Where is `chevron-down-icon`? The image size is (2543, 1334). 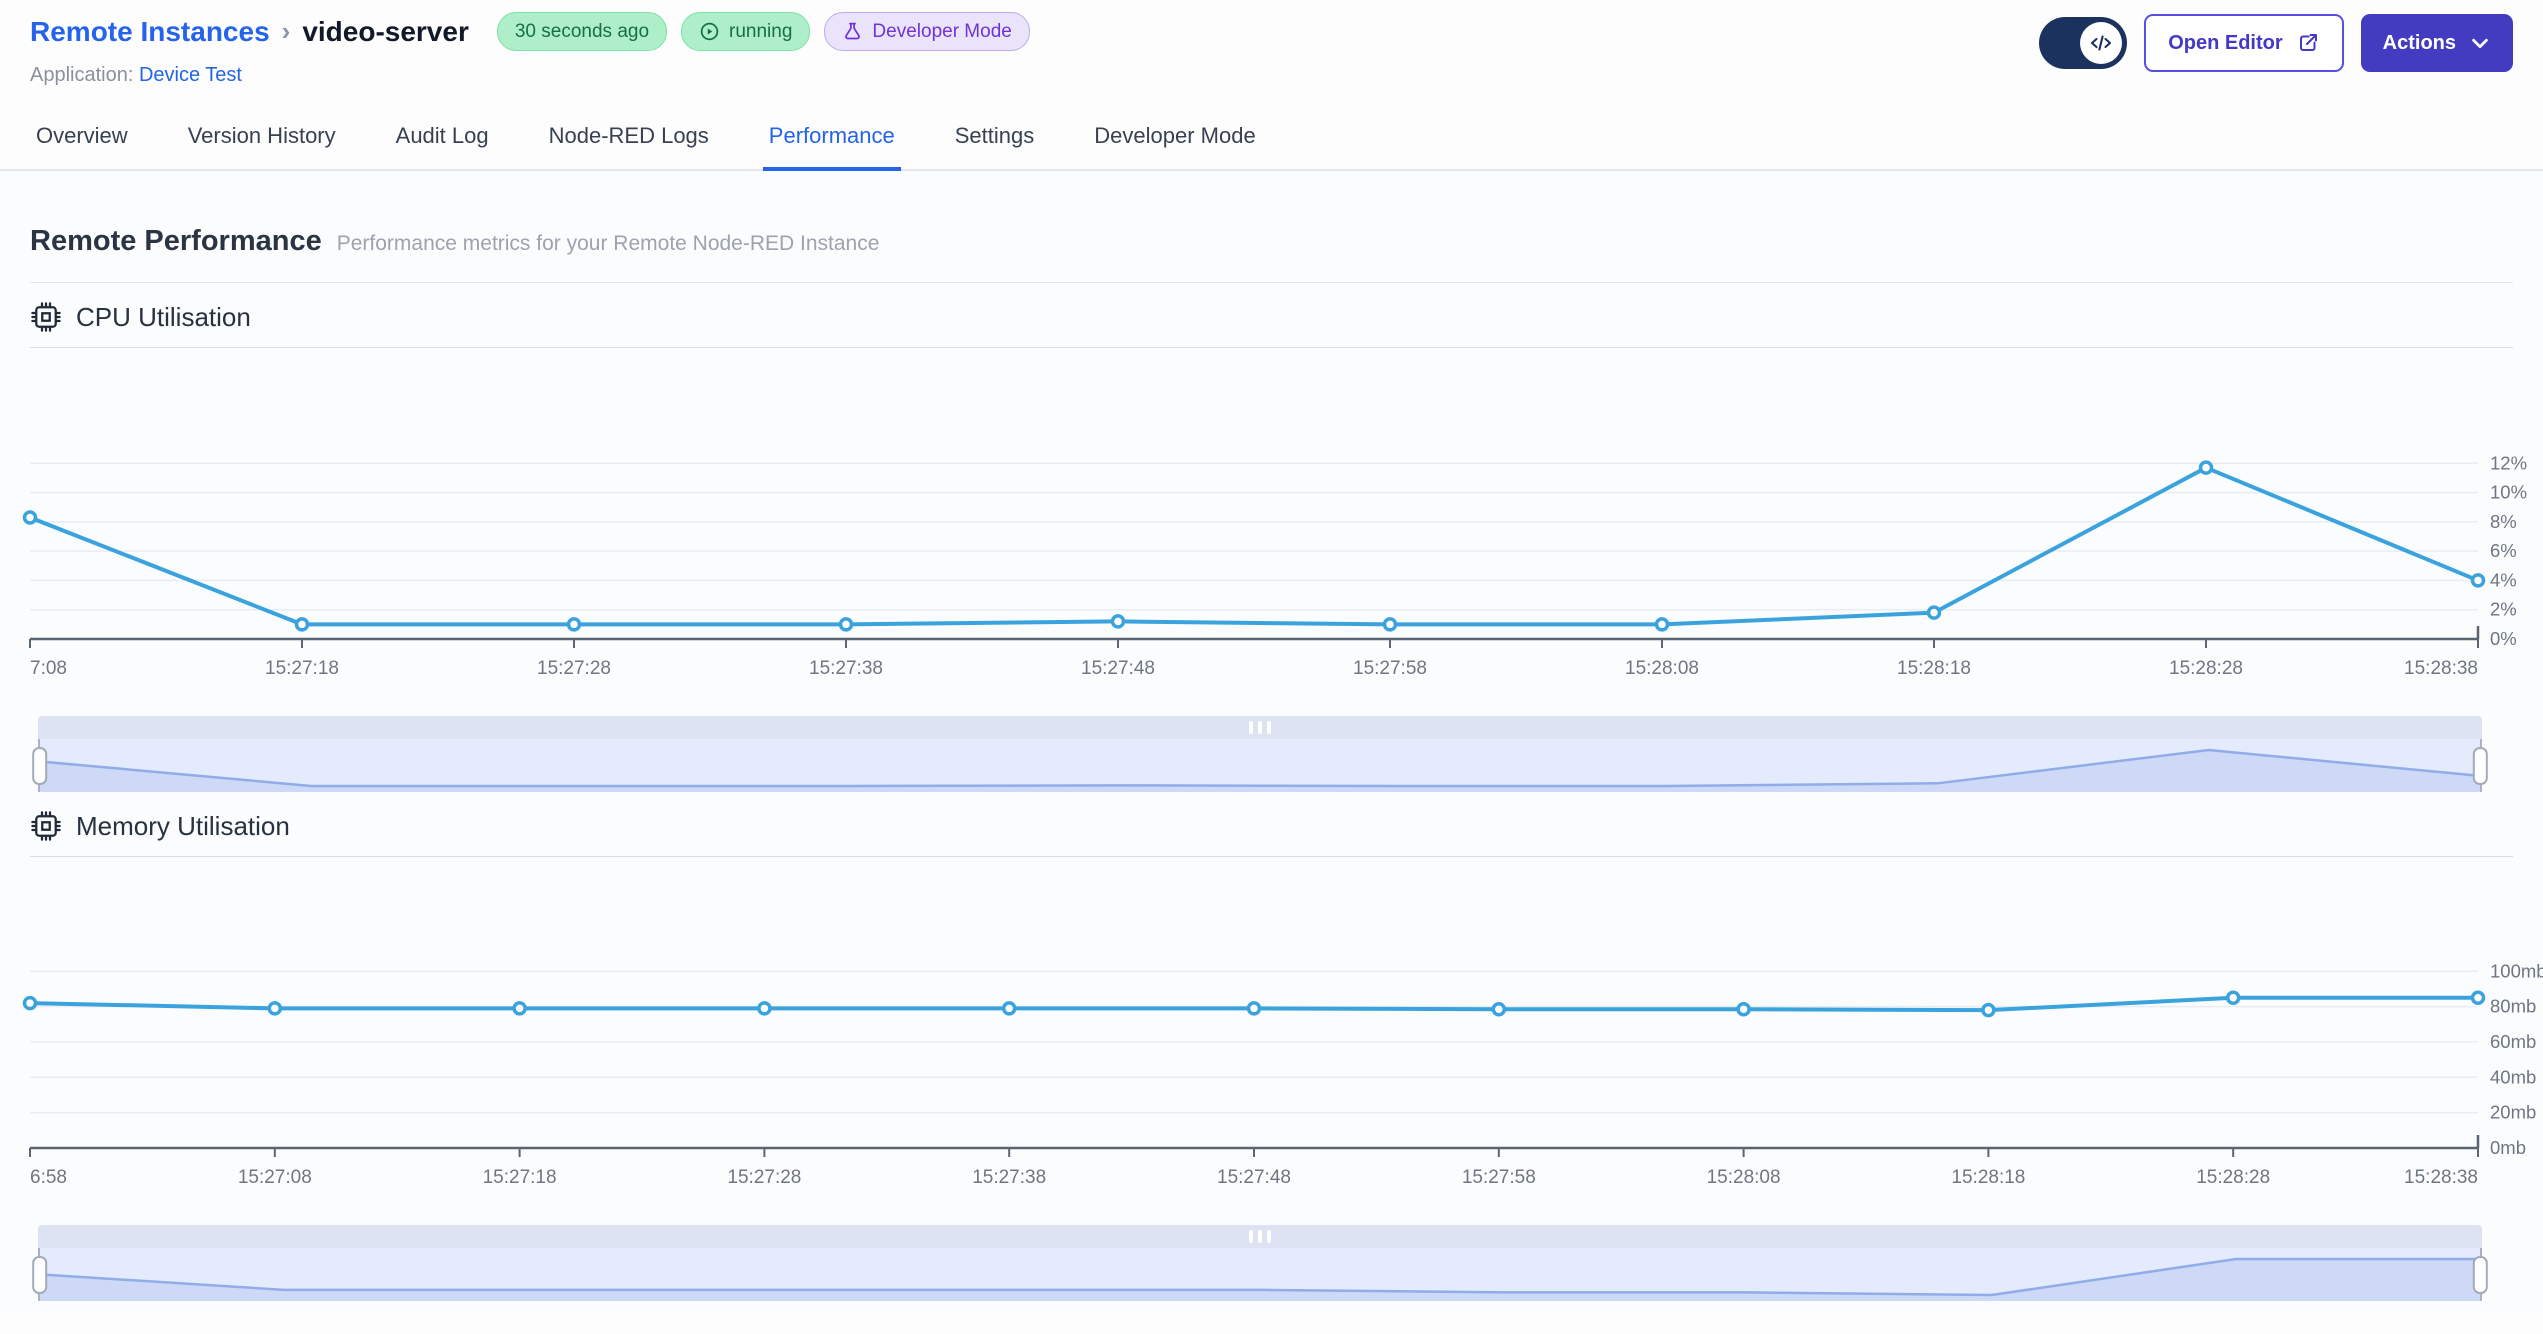
chevron-down-icon is located at coordinates (2480, 43).